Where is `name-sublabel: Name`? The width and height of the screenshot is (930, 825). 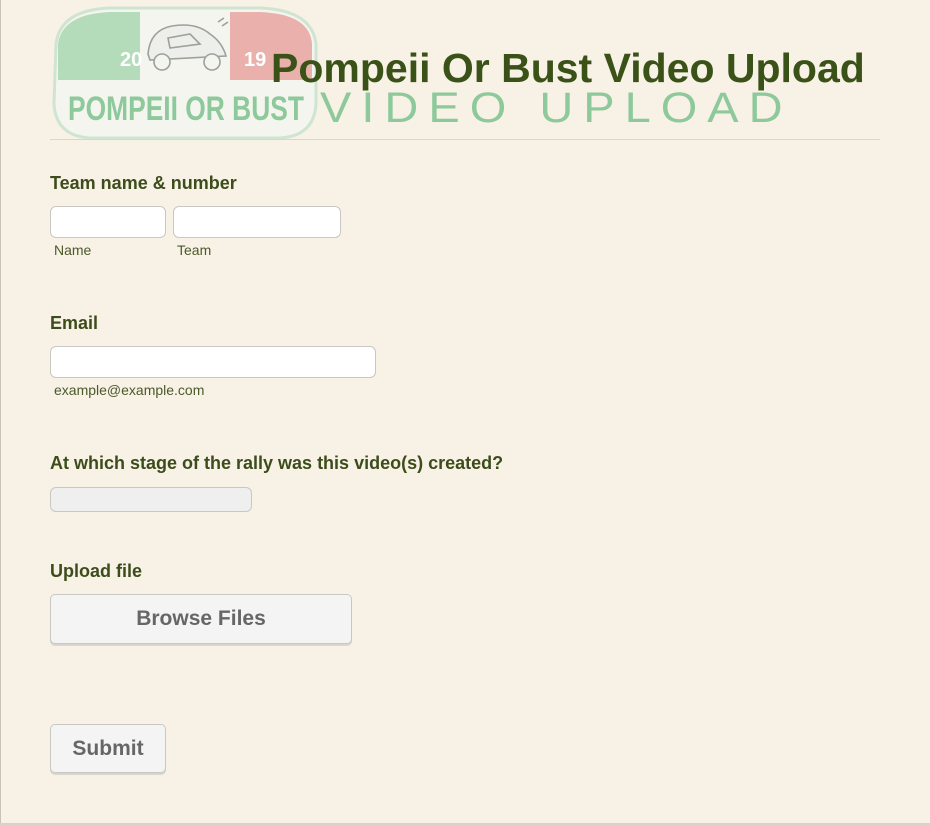
name-sublabel: Name is located at coordinates (73, 250).